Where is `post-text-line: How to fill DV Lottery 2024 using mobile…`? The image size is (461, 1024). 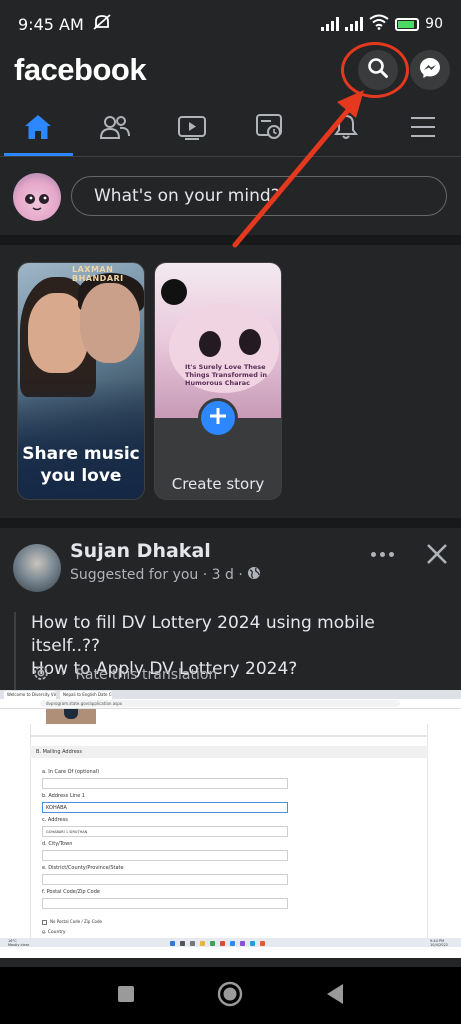 post-text-line: How to fill DV Lottery 2024 using mobile… is located at coordinates (203, 634).